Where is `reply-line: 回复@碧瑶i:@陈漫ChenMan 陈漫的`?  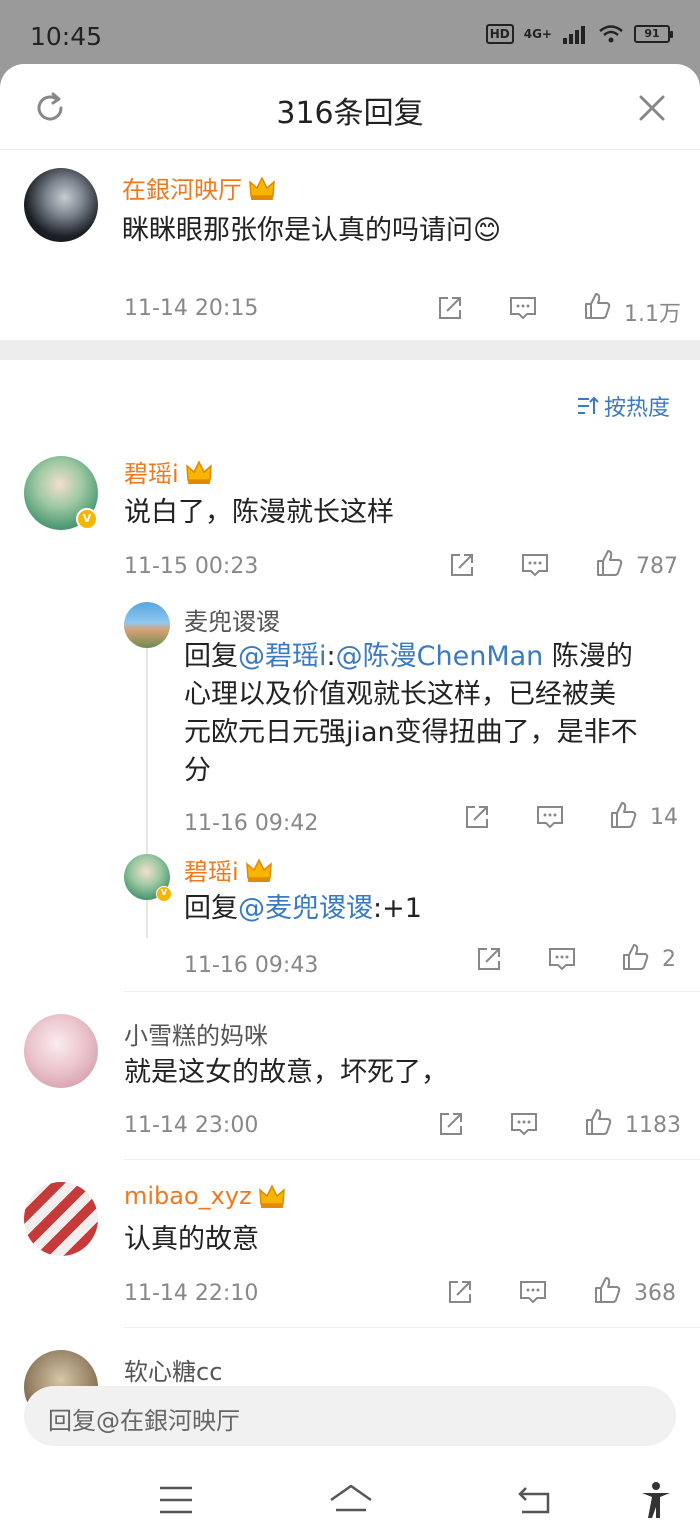
reply-line: 回复@碧瑶i:@陈漫ChenMan 陈漫的 is located at coordinates (434, 657).